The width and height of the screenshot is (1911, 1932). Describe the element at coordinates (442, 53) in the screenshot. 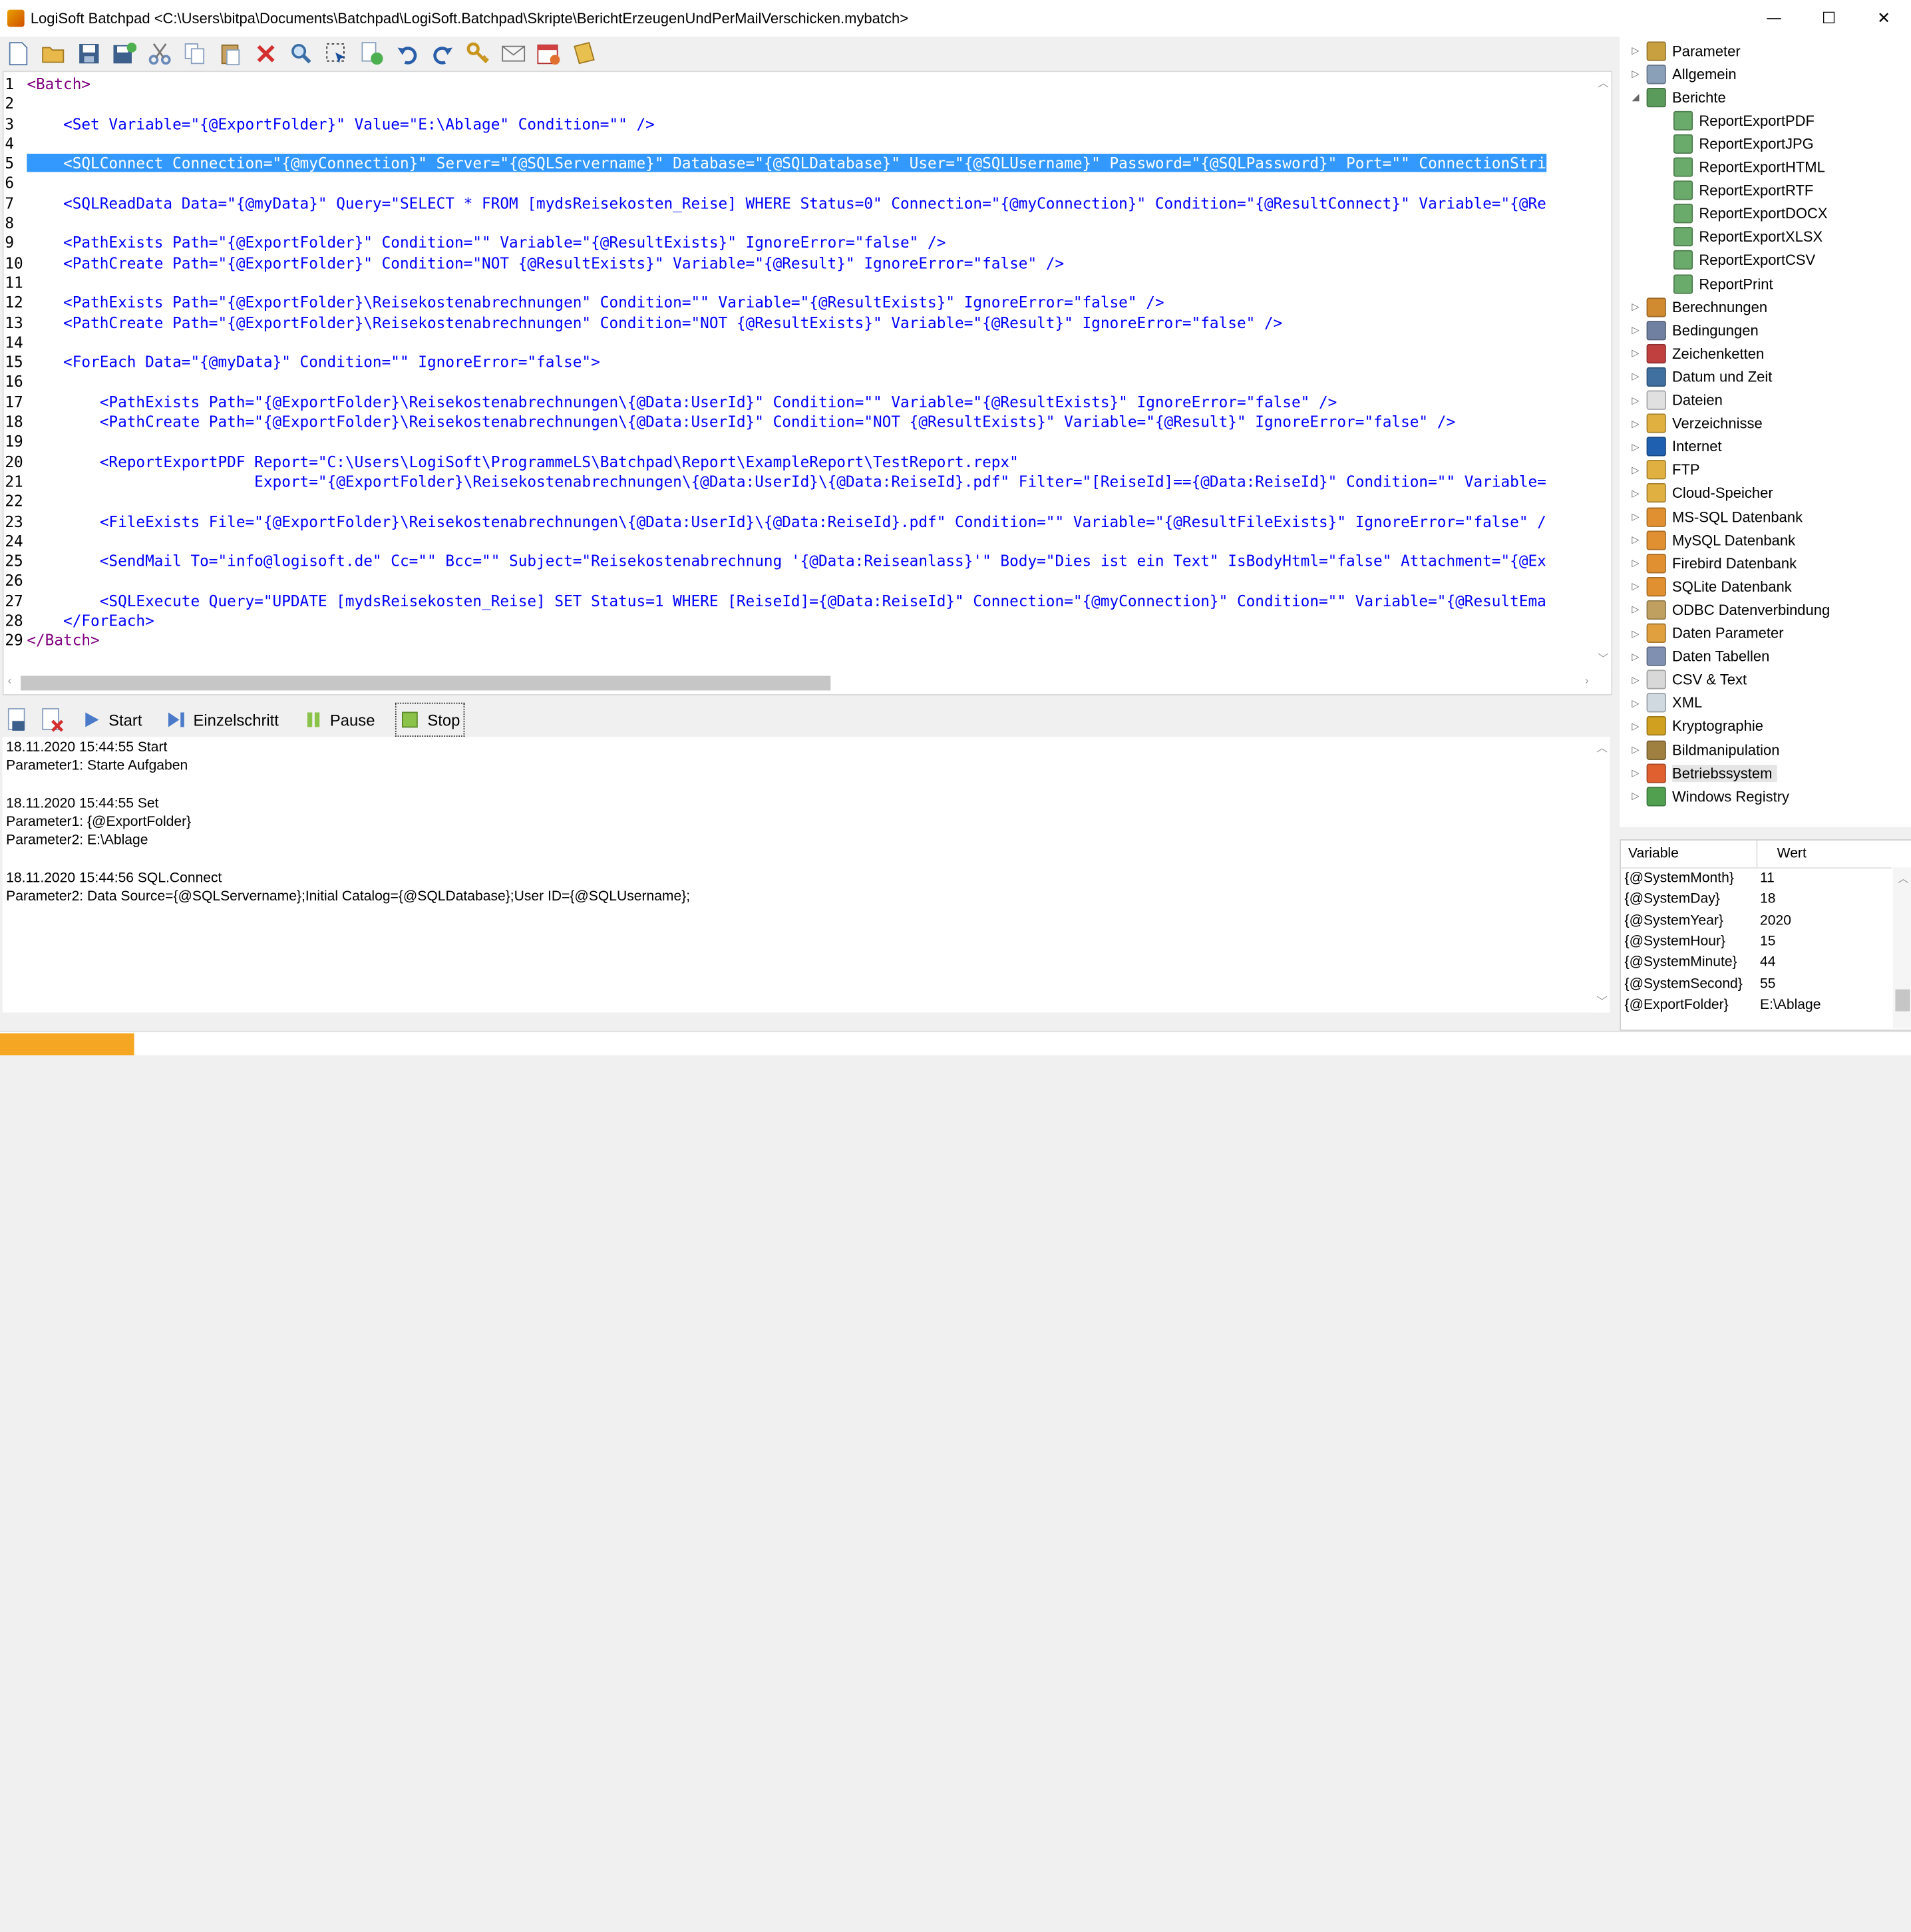

I see `redo-button` at that location.